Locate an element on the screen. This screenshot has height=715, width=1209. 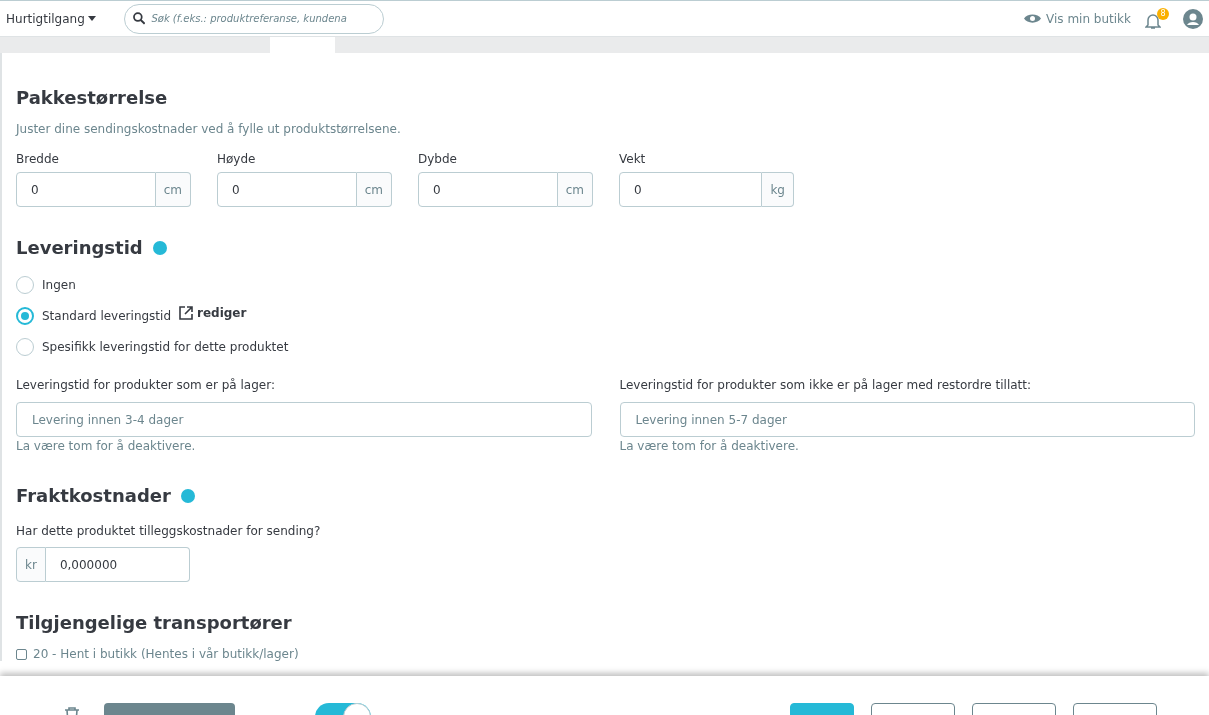
radio-label: Spesifikk leveringstid for dette produktet is located at coordinates (165, 347).